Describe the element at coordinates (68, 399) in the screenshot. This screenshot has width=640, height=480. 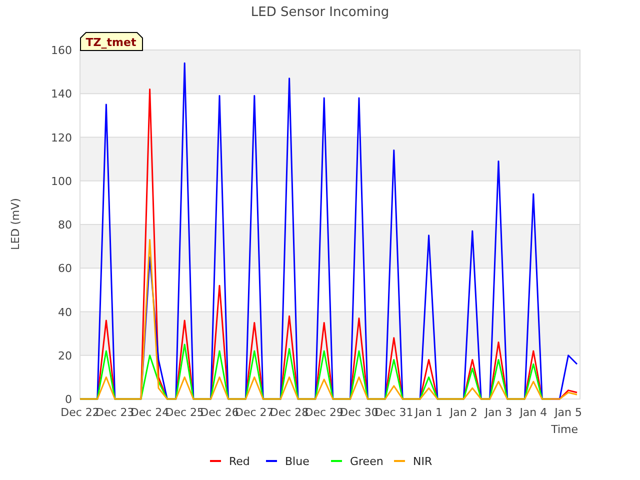
I see `y-tick-label: 0` at that location.